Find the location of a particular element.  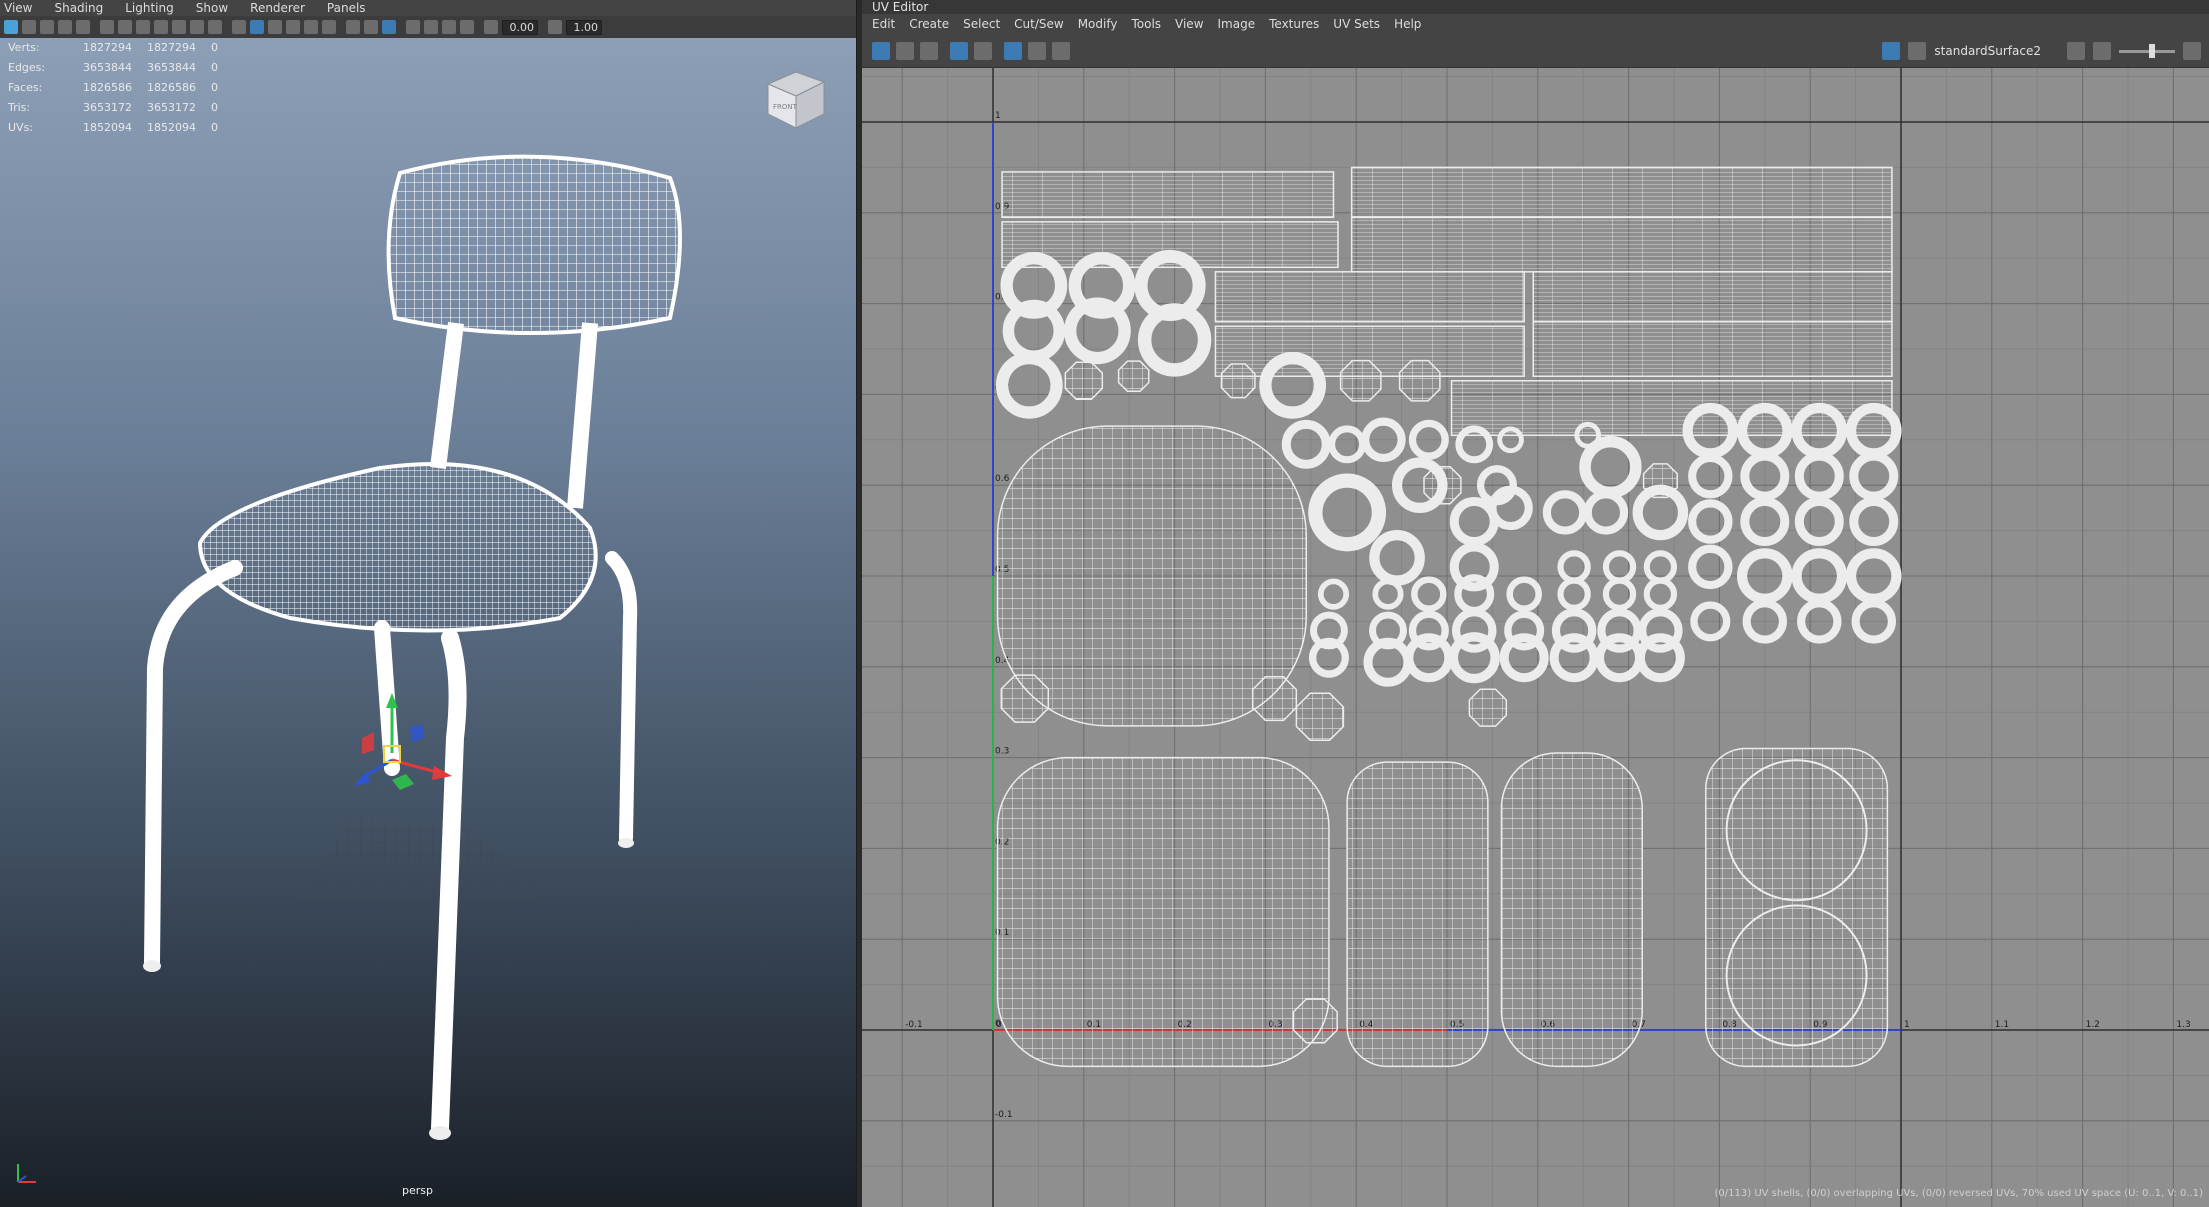

2d-pan-zoom-icon is located at coordinates (83, 27).